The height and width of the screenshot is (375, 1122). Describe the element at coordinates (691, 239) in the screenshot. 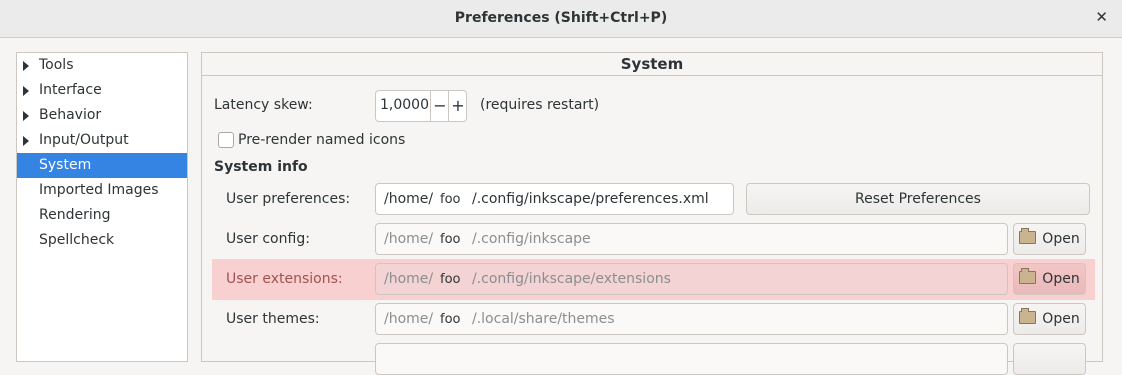

I see `user-config-field: /home/ foo /.config/inkscape` at that location.